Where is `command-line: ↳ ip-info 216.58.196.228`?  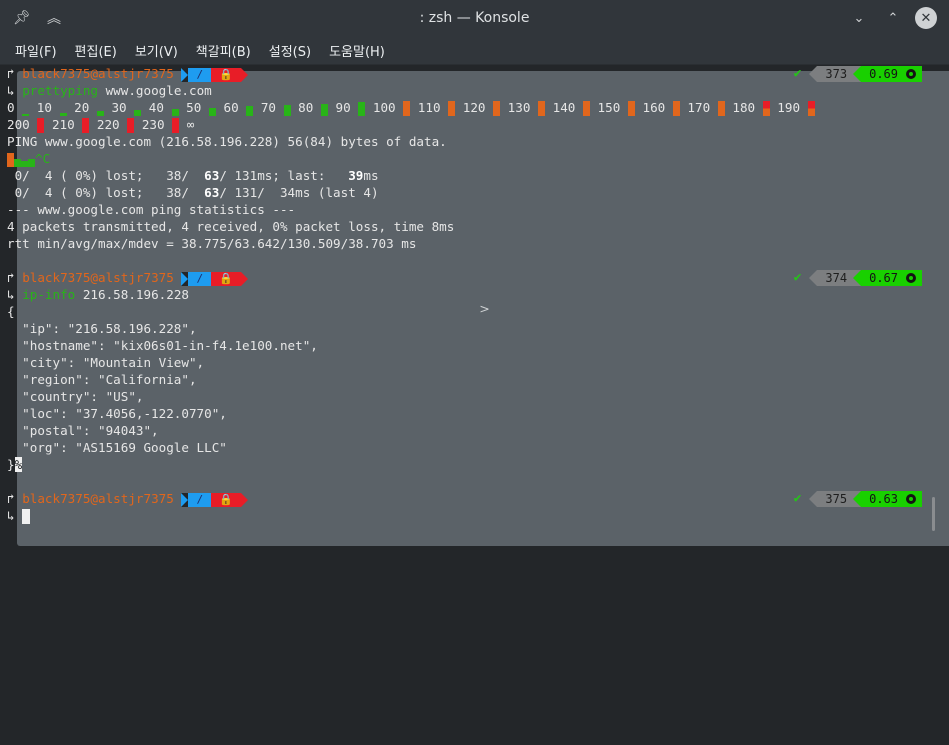
command-line: ↳ ip-info 216.58.196.228 is located at coordinates (98, 294).